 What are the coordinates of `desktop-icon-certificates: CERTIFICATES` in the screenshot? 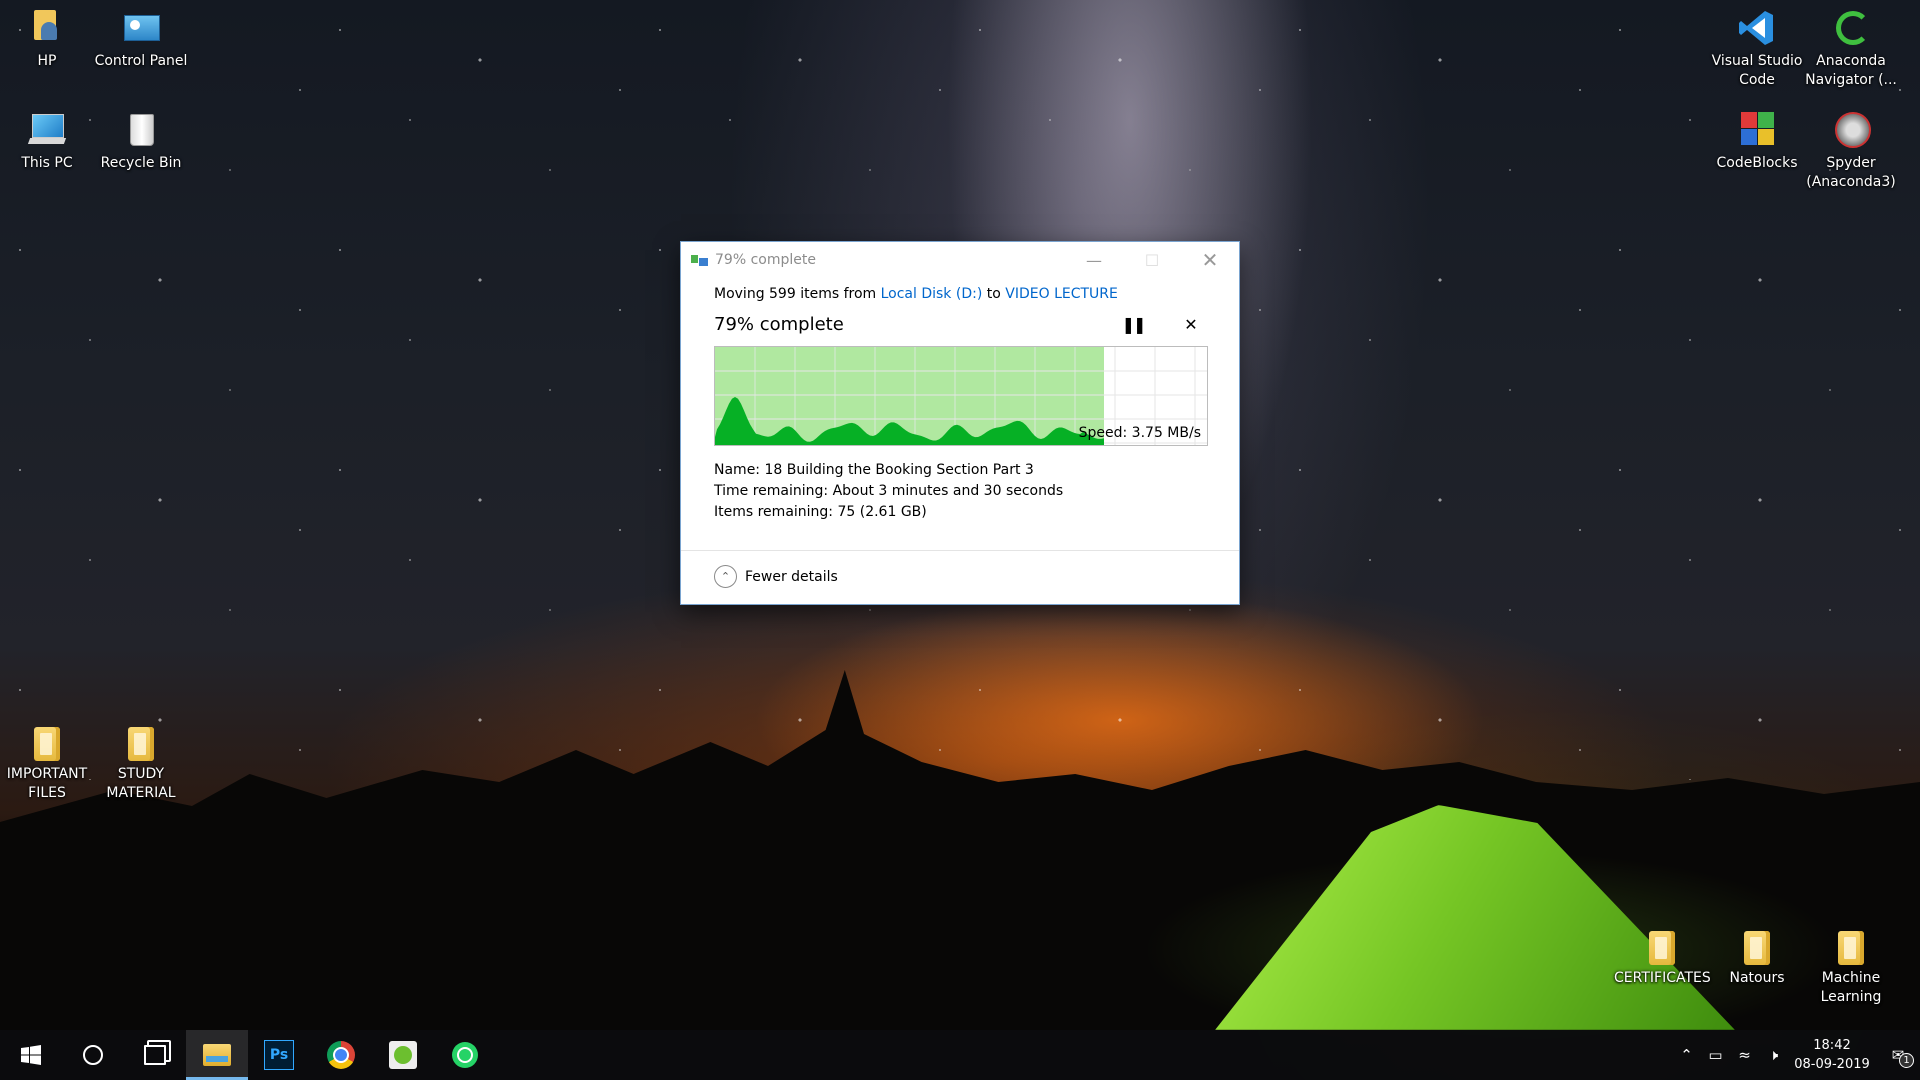 It's located at (1662, 958).